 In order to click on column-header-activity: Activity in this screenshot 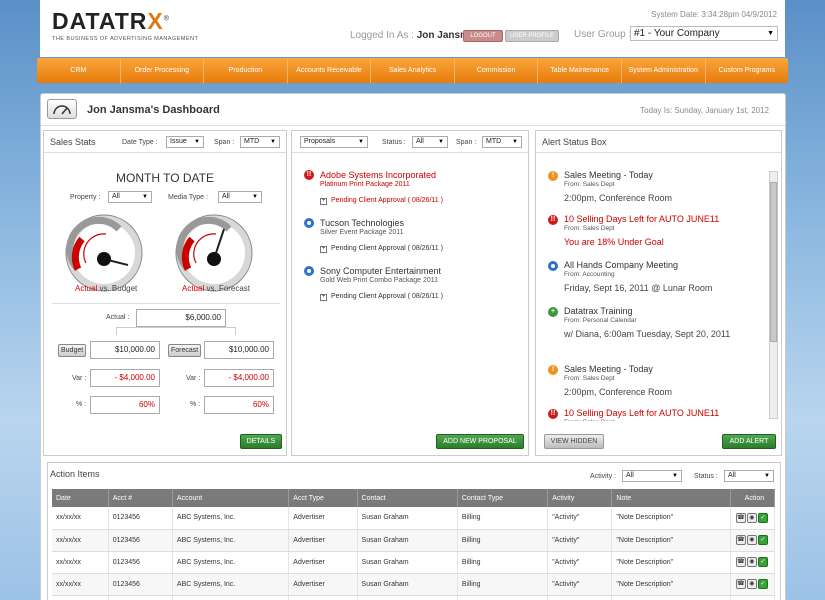, I will do `click(580, 498)`.